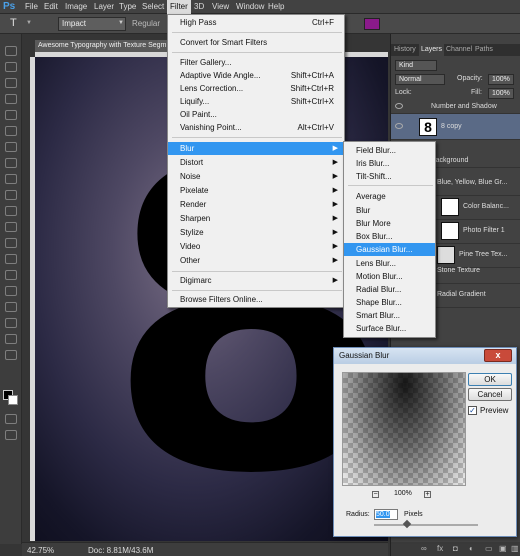  Describe the element at coordinates (11, 307) in the screenshot. I see `path-select-tool-icon` at that location.